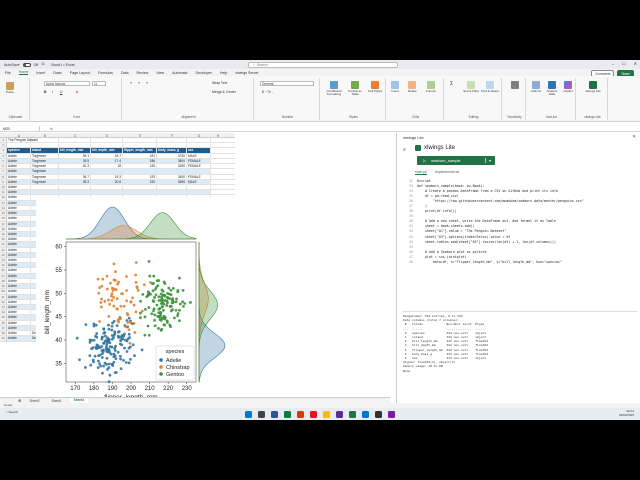 Image resolution: width=640 pixels, height=480 pixels. Describe the element at coordinates (22, 140) in the screenshot. I see `cell: The Penguin Dataset` at that location.